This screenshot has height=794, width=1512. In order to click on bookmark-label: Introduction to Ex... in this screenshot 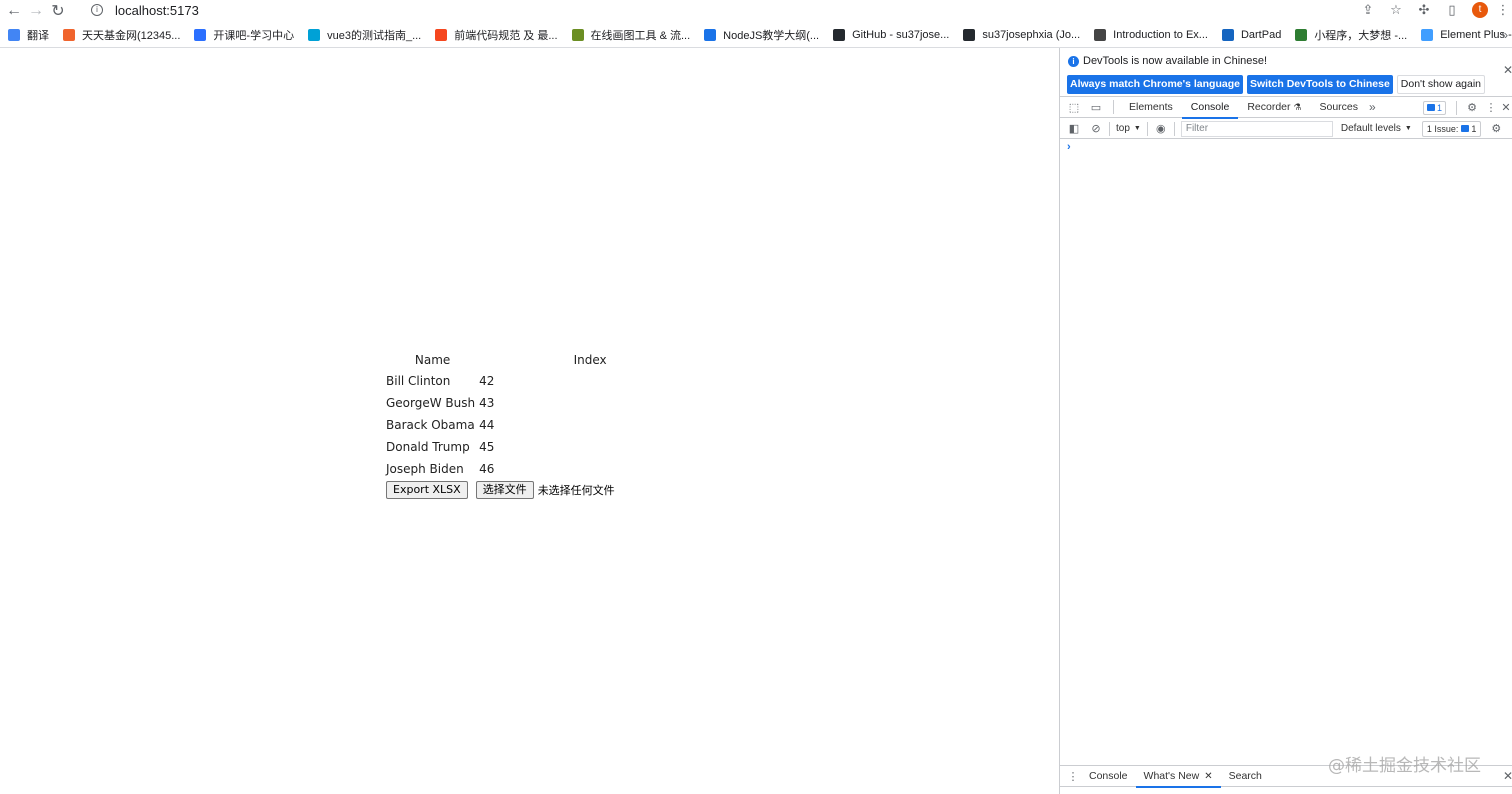, I will do `click(1160, 35)`.